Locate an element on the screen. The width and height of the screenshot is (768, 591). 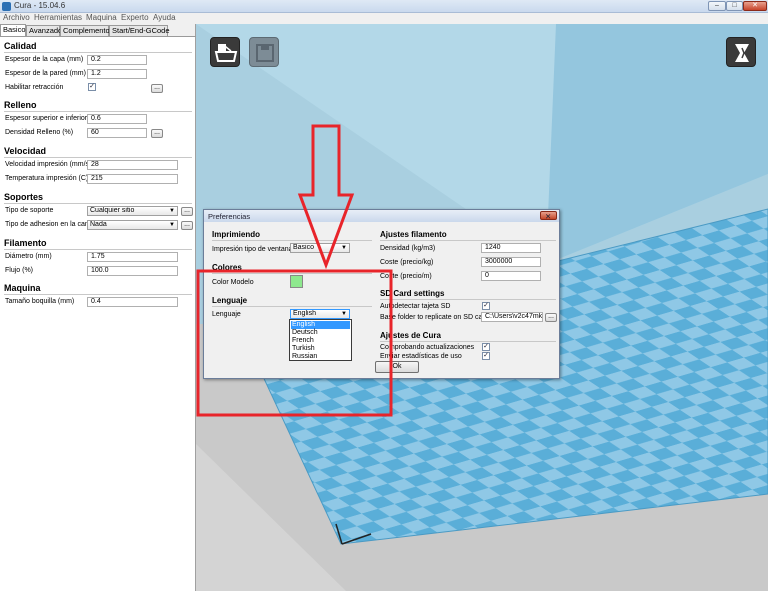
adhesion-type-select: Nada ▼ is located at coordinates (132, 225).